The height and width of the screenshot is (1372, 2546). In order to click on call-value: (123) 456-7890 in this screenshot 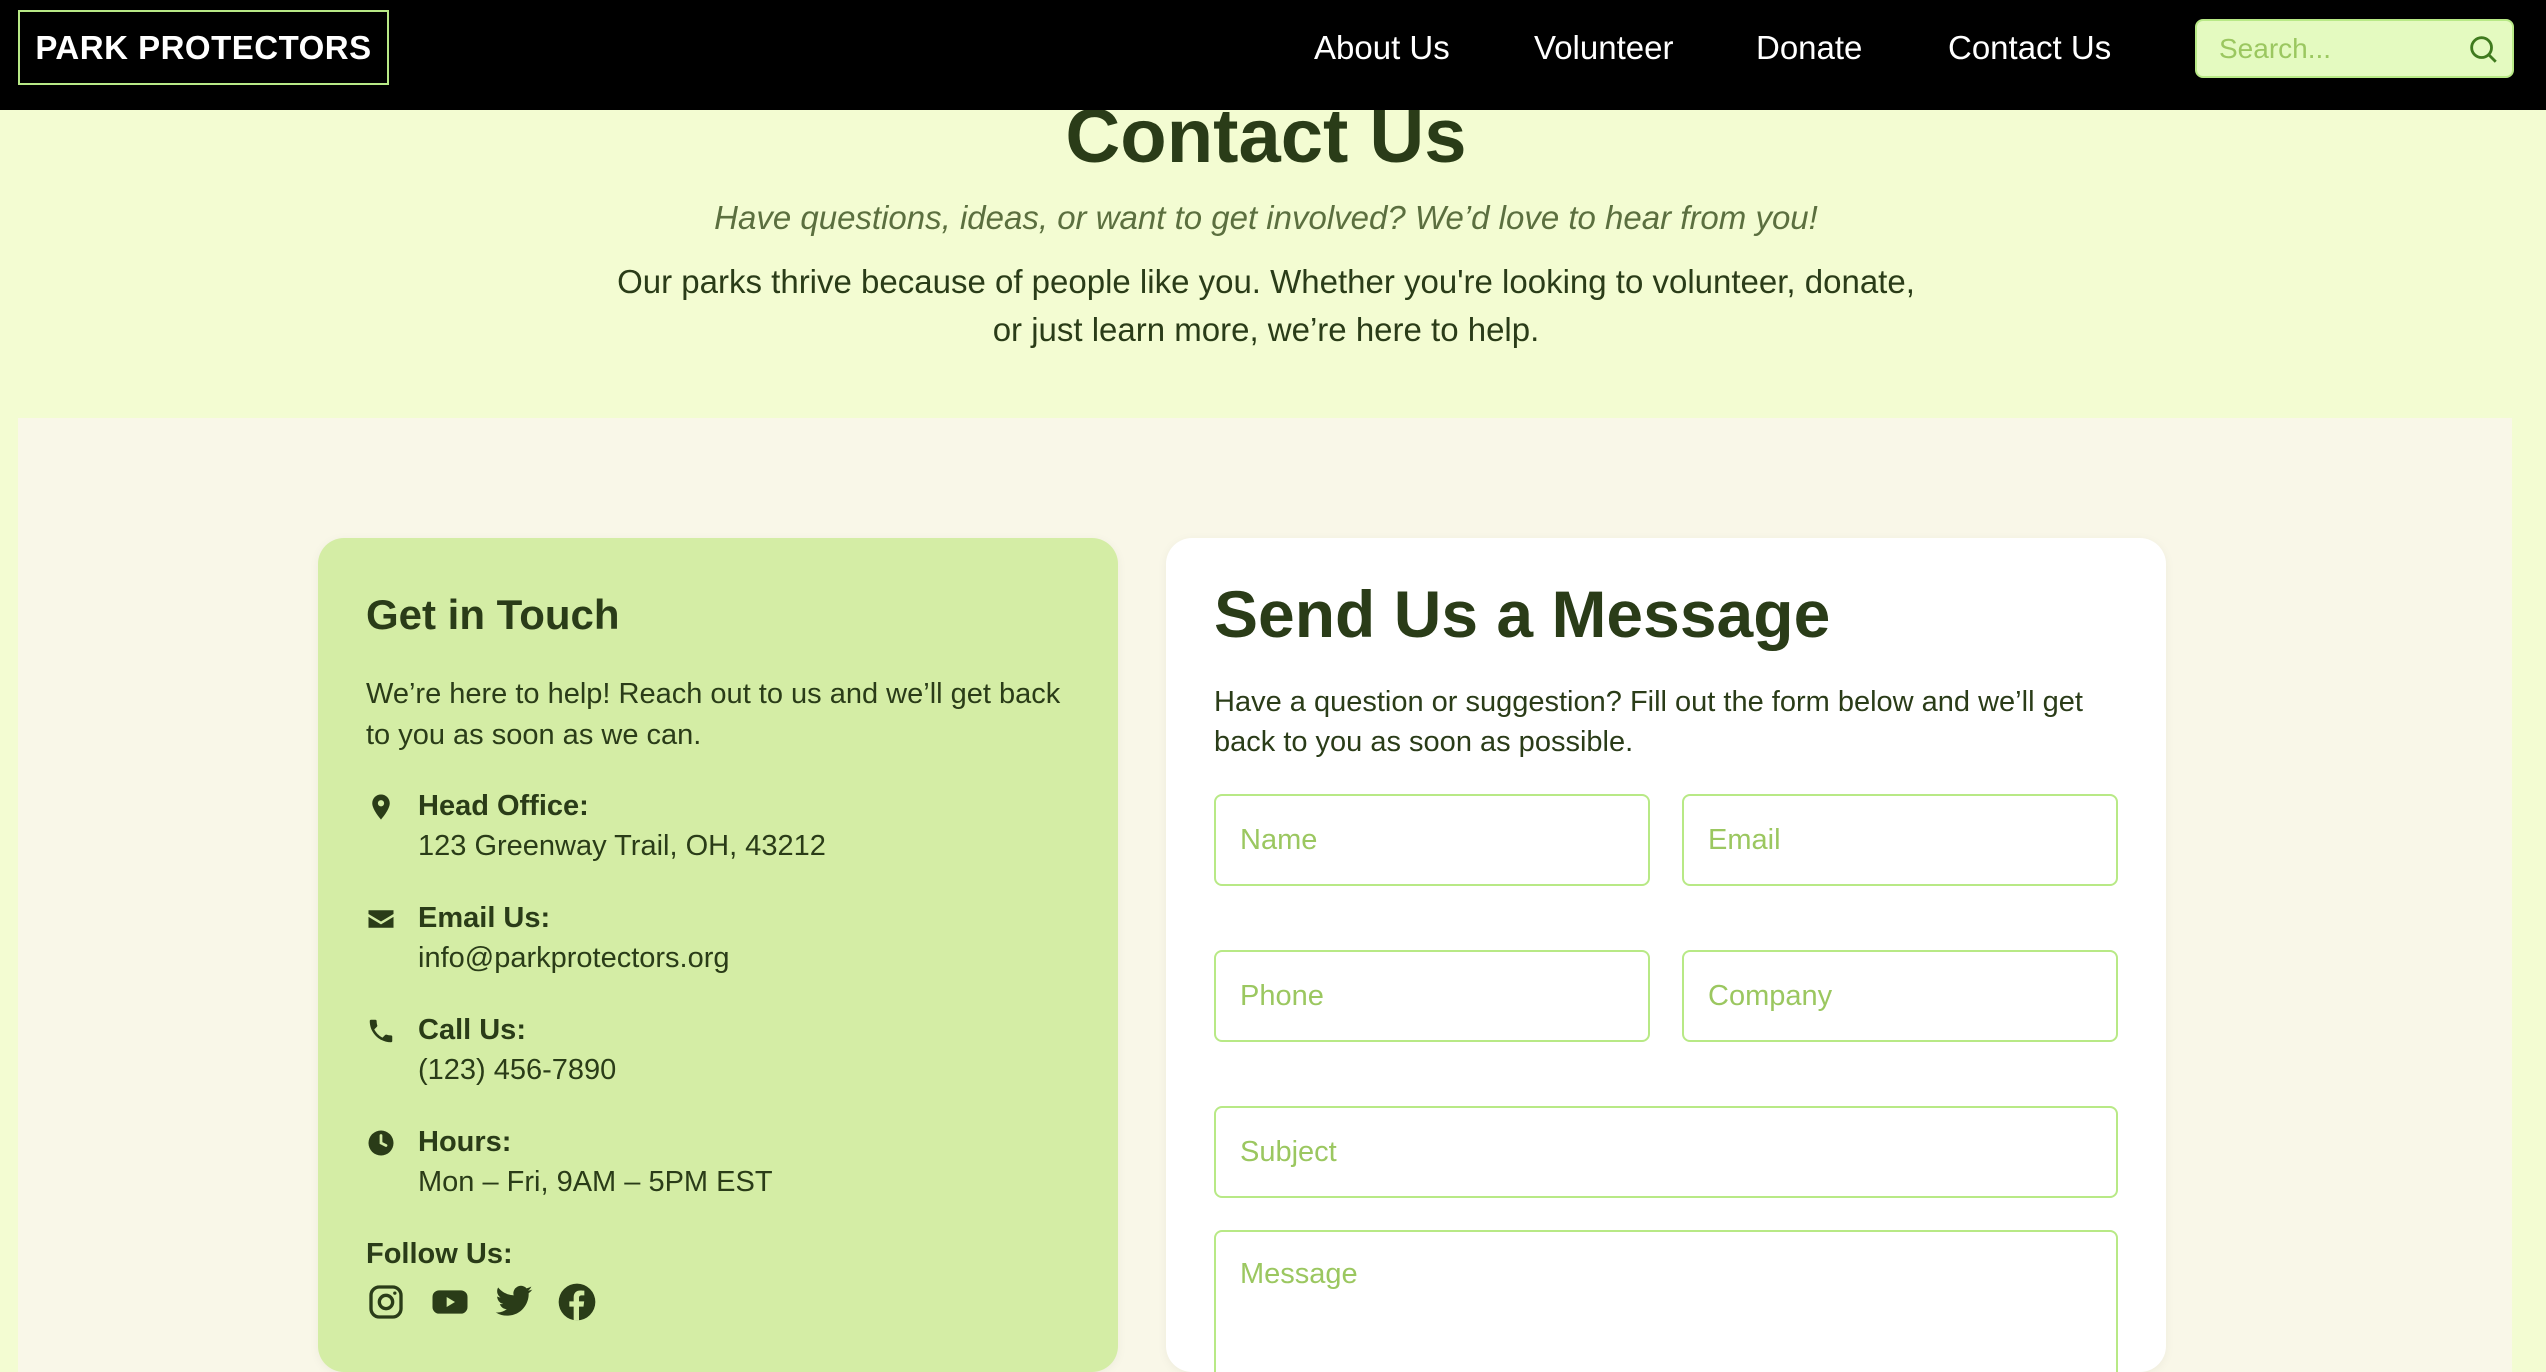, I will do `click(517, 1070)`.